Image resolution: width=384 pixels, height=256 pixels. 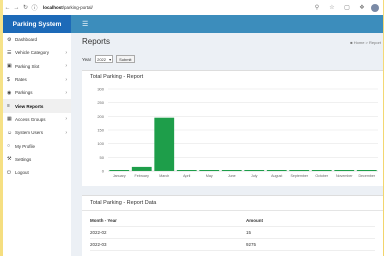 What do you see at coordinates (103, 171) in the screenshot?
I see `y-tick-label: 0` at bounding box center [103, 171].